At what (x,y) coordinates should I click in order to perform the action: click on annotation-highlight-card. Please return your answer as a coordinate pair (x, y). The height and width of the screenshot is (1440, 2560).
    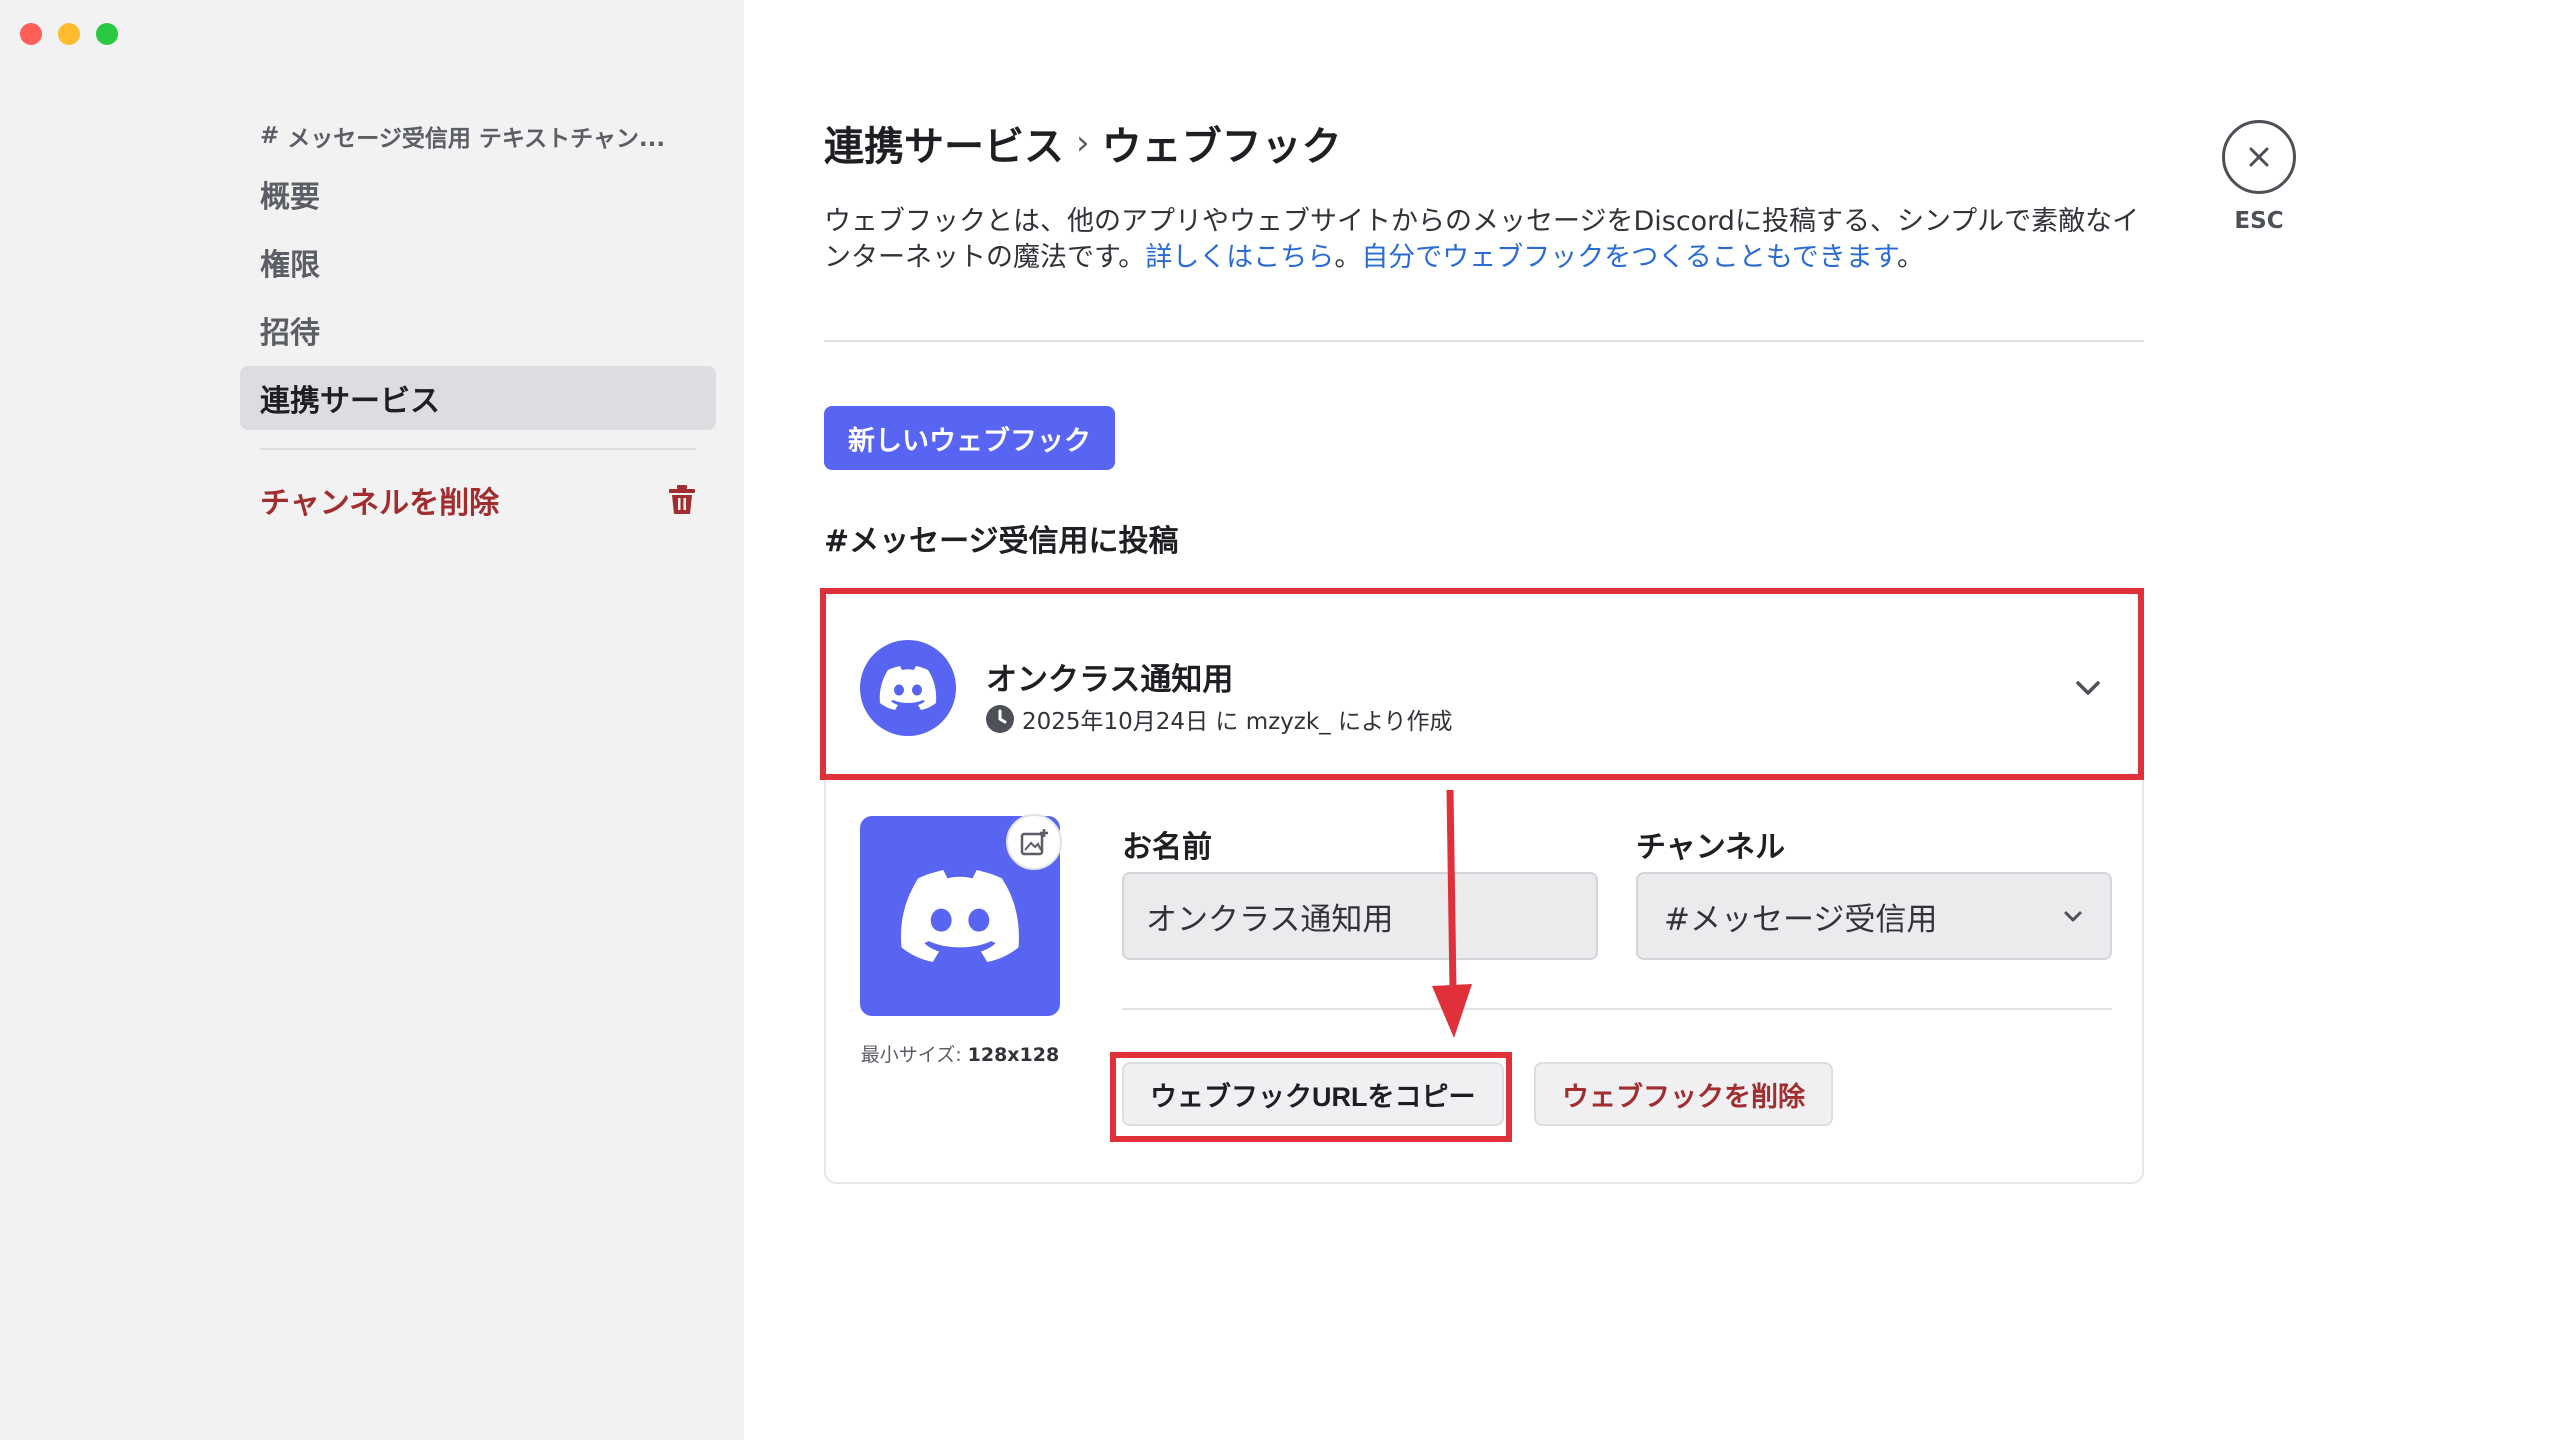
    Looking at the image, I should click on (1482, 684).